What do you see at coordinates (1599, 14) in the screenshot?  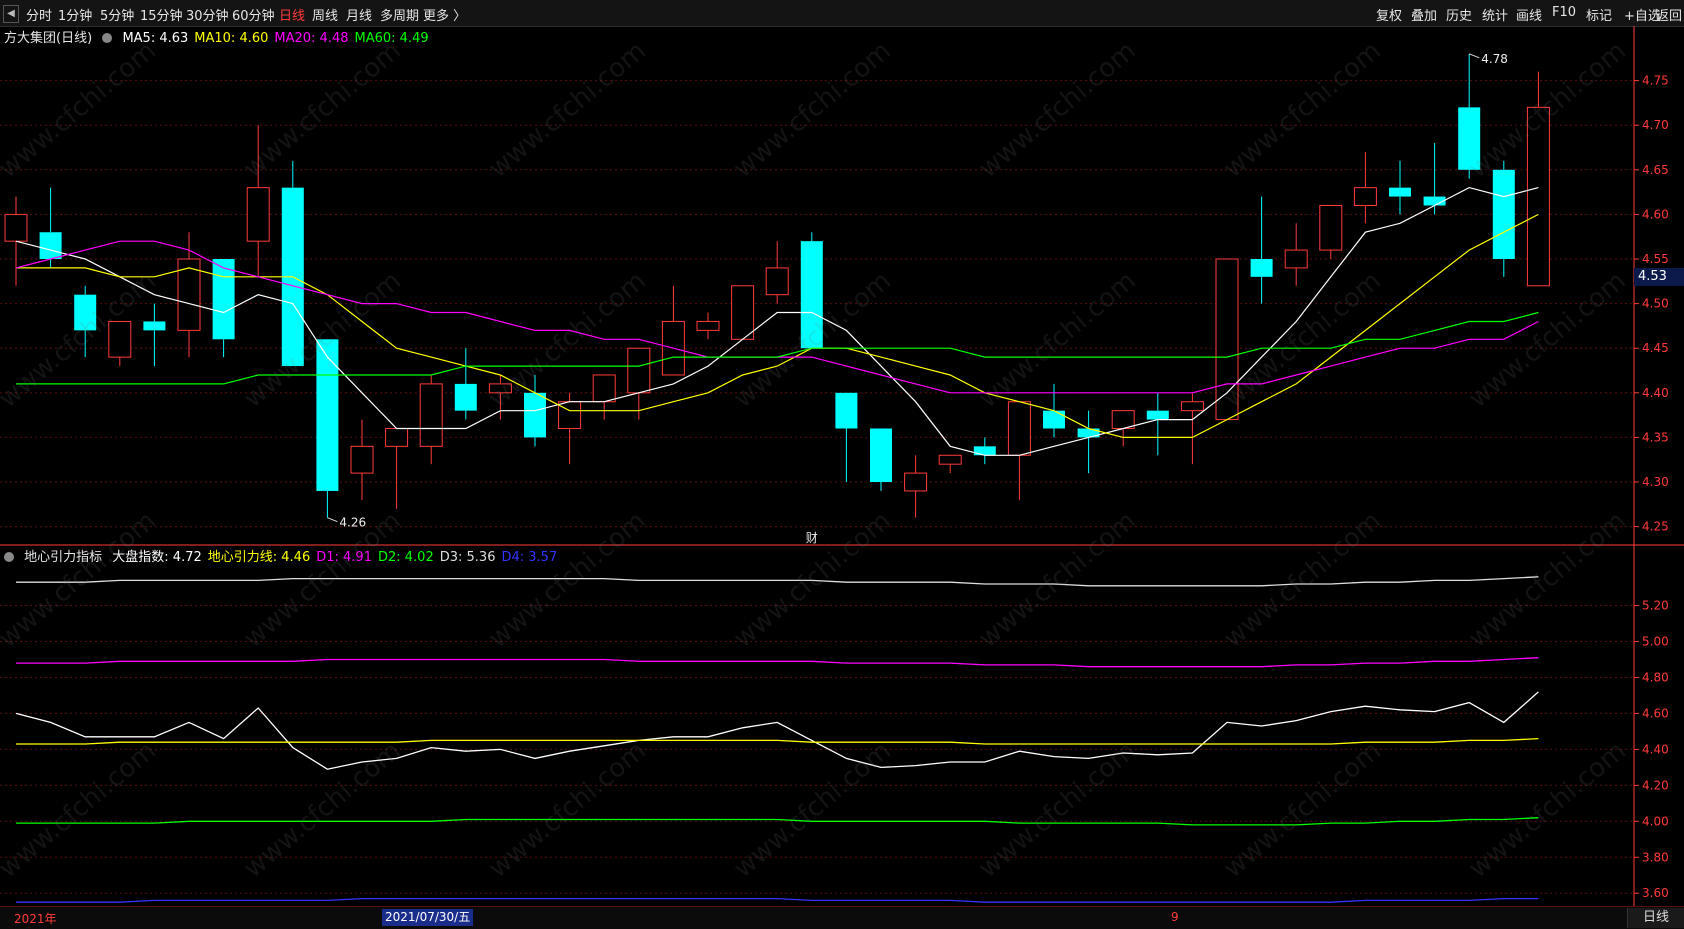 I see `mark-button: 标记` at bounding box center [1599, 14].